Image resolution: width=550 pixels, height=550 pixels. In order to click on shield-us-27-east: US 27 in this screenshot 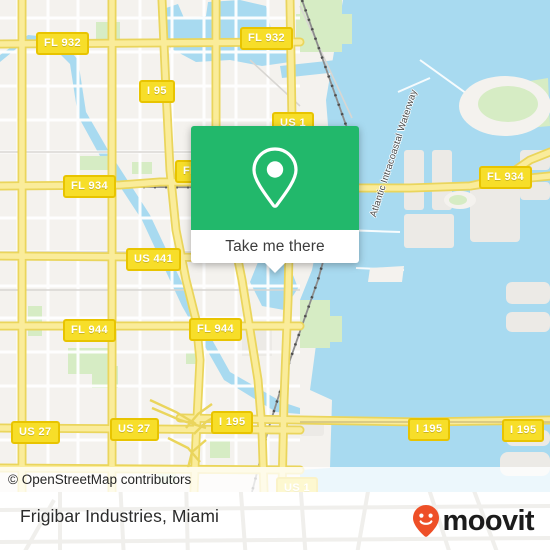, I will do `click(134, 429)`.